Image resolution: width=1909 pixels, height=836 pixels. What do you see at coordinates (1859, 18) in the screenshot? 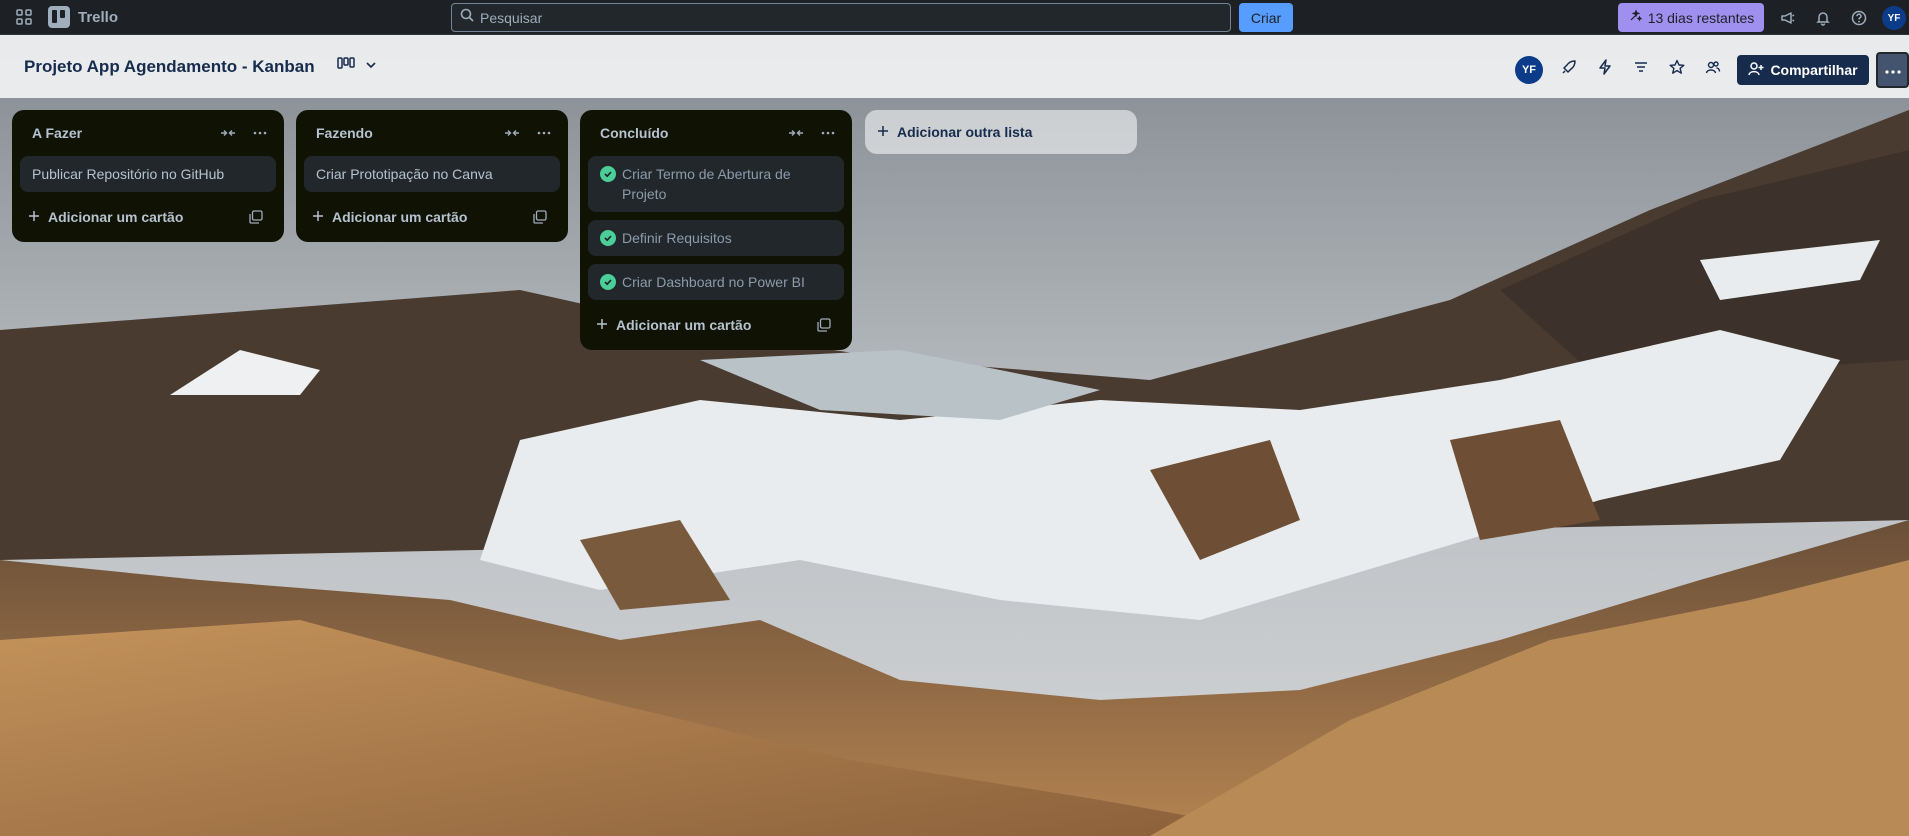
I see `help-icon` at bounding box center [1859, 18].